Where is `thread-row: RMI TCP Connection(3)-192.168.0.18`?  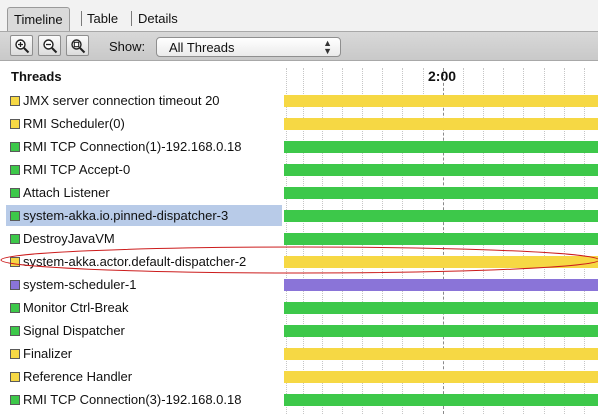
thread-row: RMI TCP Connection(3)-192.168.0.18 is located at coordinates (299, 399).